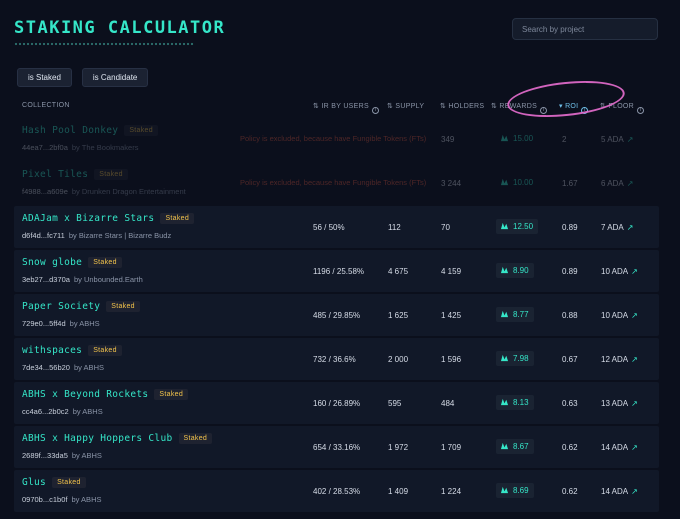 The image size is (680, 519). Describe the element at coordinates (105, 394) in the screenshot. I see `collection-name: ABHS x Beyond Rockets Staked` at that location.